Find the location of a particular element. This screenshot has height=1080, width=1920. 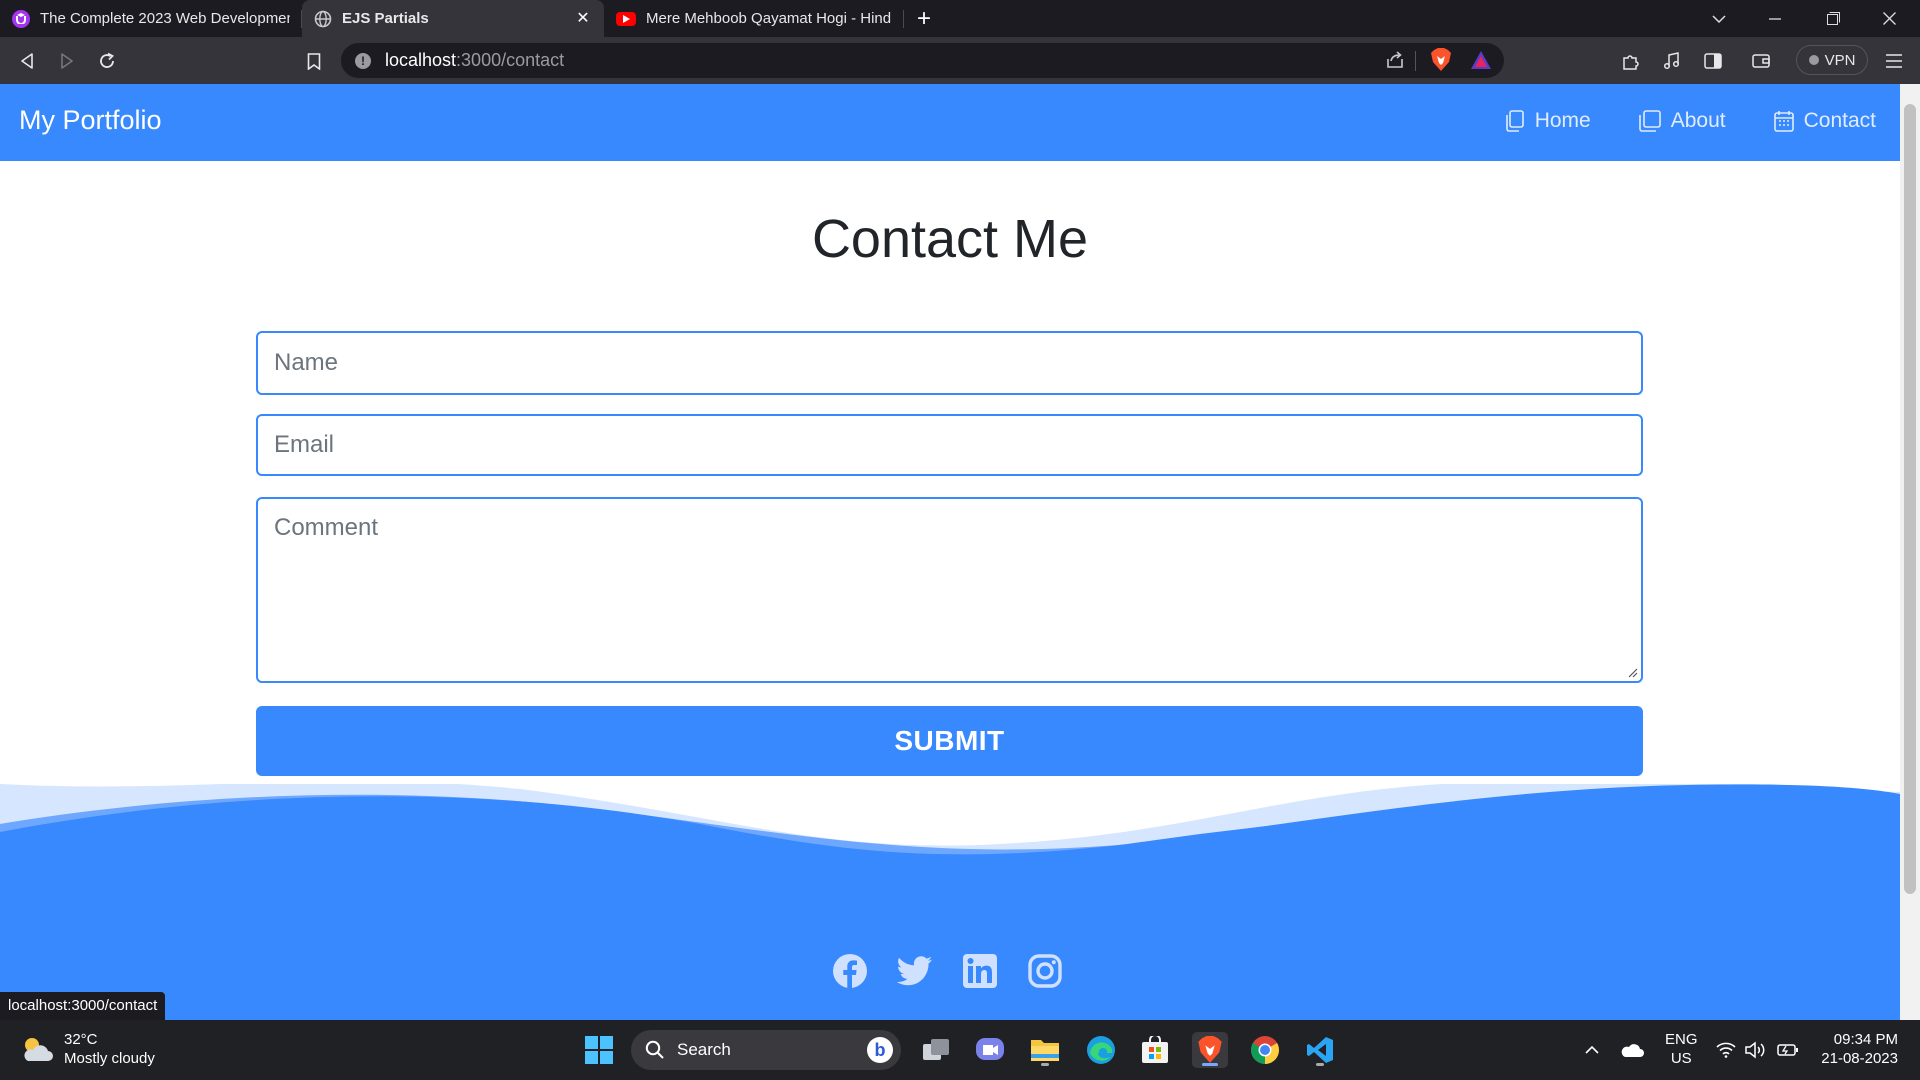

microsoft-store-icon is located at coordinates (1155, 1050).